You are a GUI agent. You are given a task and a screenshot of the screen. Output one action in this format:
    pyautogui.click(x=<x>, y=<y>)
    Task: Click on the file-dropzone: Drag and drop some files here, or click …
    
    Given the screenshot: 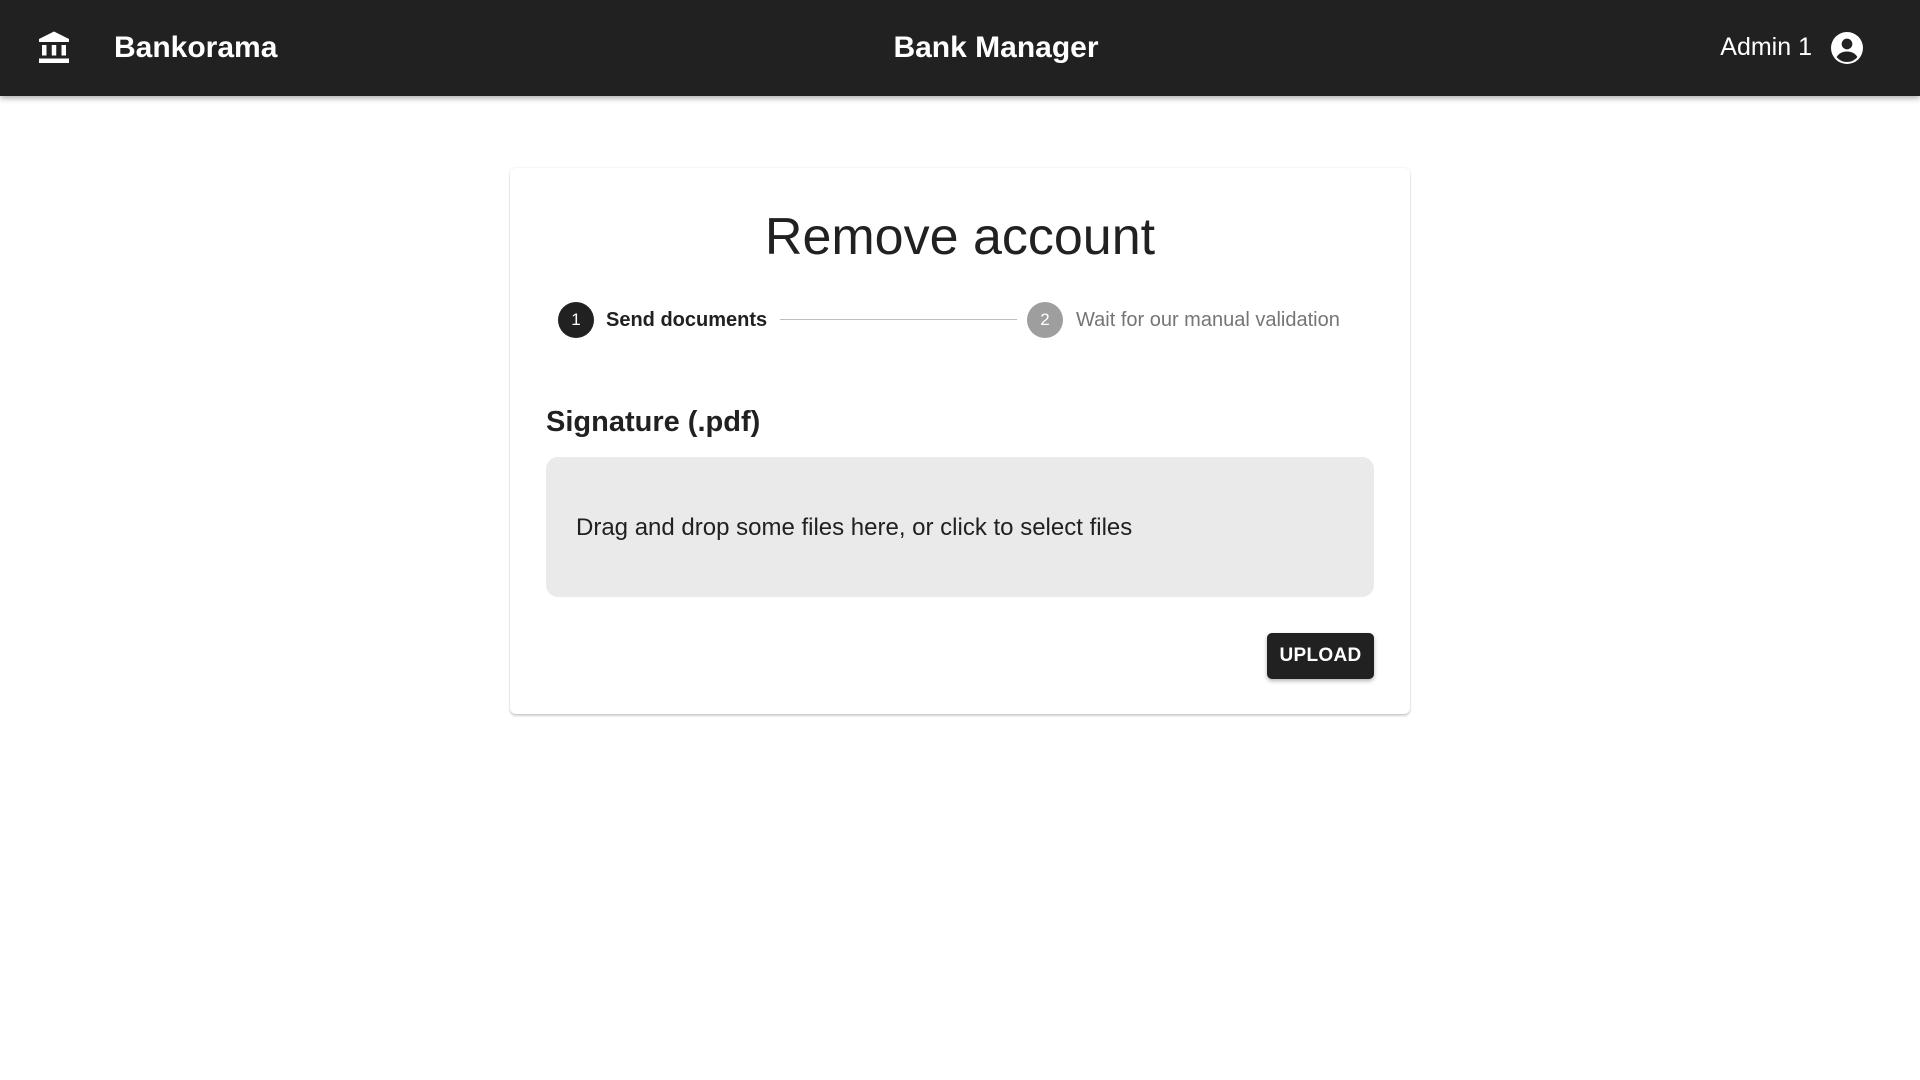 What is the action you would take?
    pyautogui.click(x=960, y=527)
    